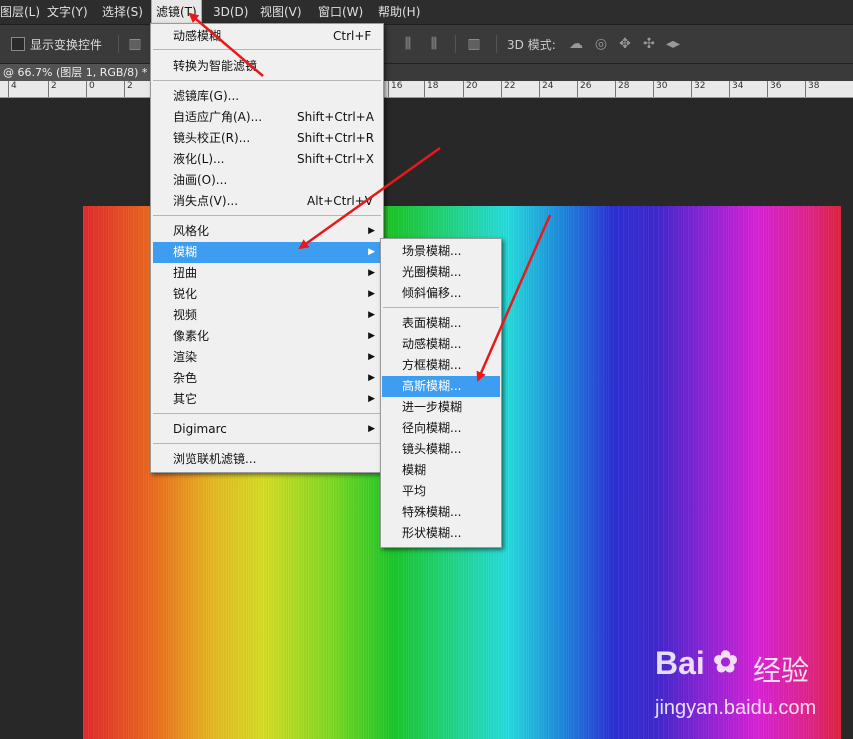 The width and height of the screenshot is (853, 739). Describe the element at coordinates (352, 36) in the screenshot. I see `menu-item-shortcut: Ctrl+F` at that location.